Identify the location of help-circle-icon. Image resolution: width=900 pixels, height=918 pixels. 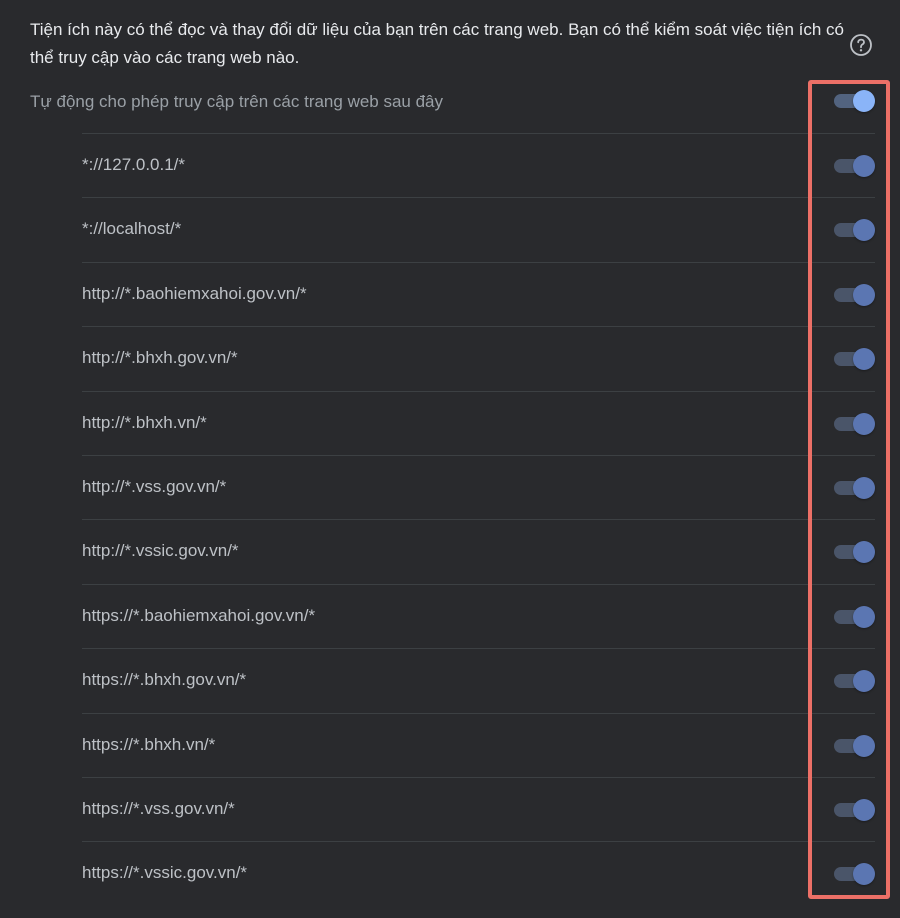
(861, 45).